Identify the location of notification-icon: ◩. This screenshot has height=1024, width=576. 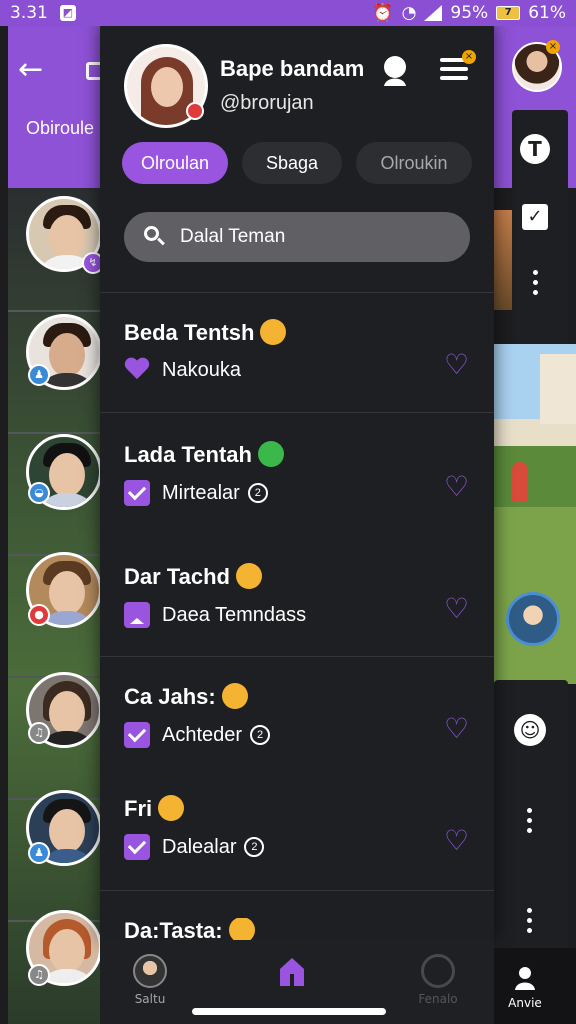
(67, 13).